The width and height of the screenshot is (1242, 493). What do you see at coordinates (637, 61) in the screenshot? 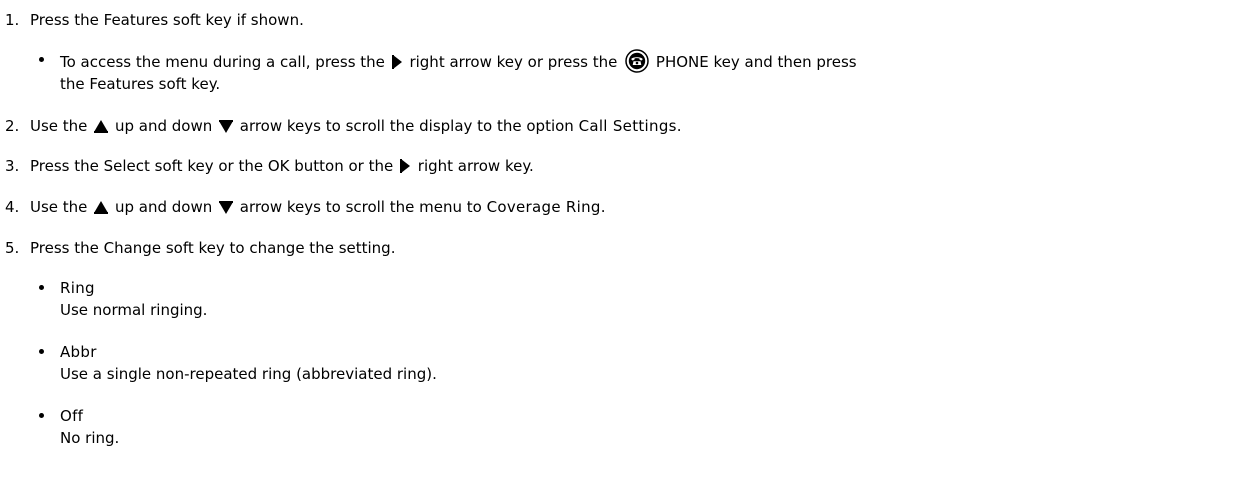
I see `phone-key-icon` at bounding box center [637, 61].